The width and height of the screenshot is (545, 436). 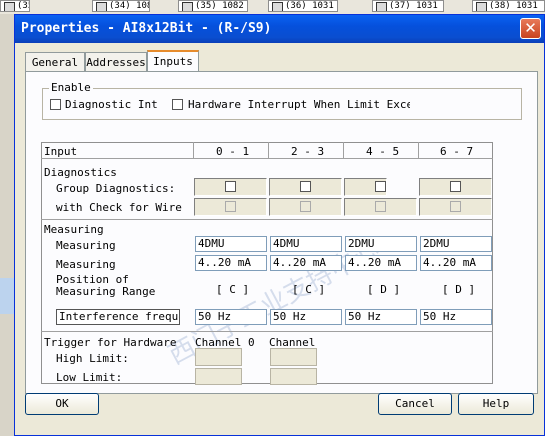 What do you see at coordinates (233, 151) in the screenshot?
I see `header-col-0: 0 - 1` at bounding box center [233, 151].